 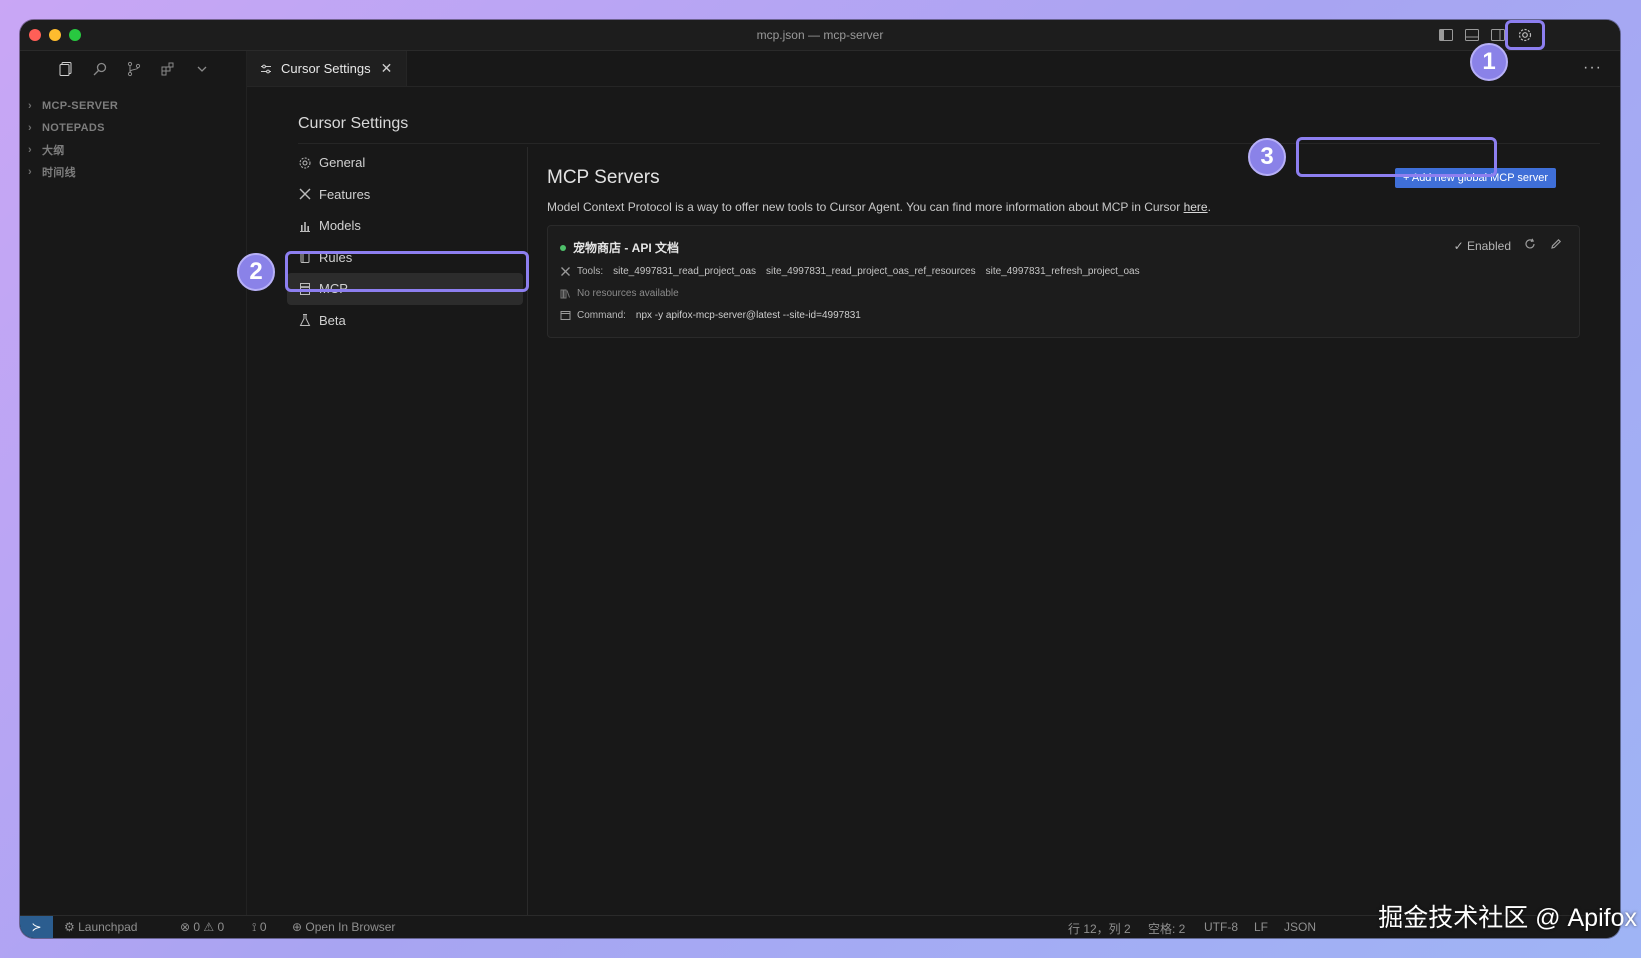 I want to click on highlight-add-server-button, so click(x=1396, y=157).